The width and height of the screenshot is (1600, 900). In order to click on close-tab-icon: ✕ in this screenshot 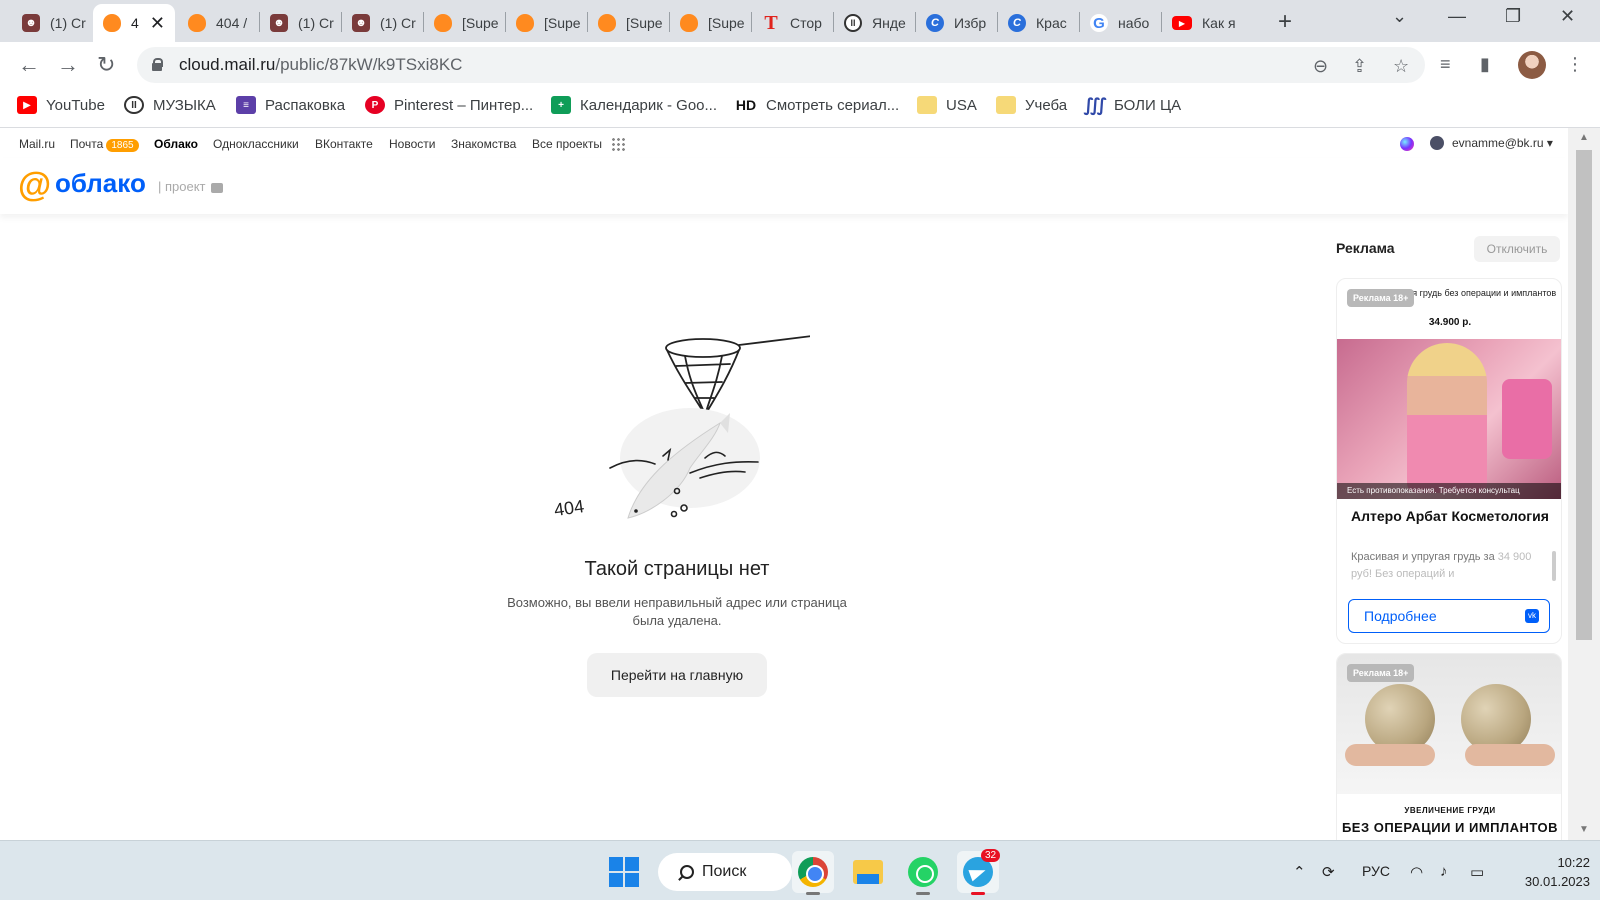, I will do `click(157, 23)`.